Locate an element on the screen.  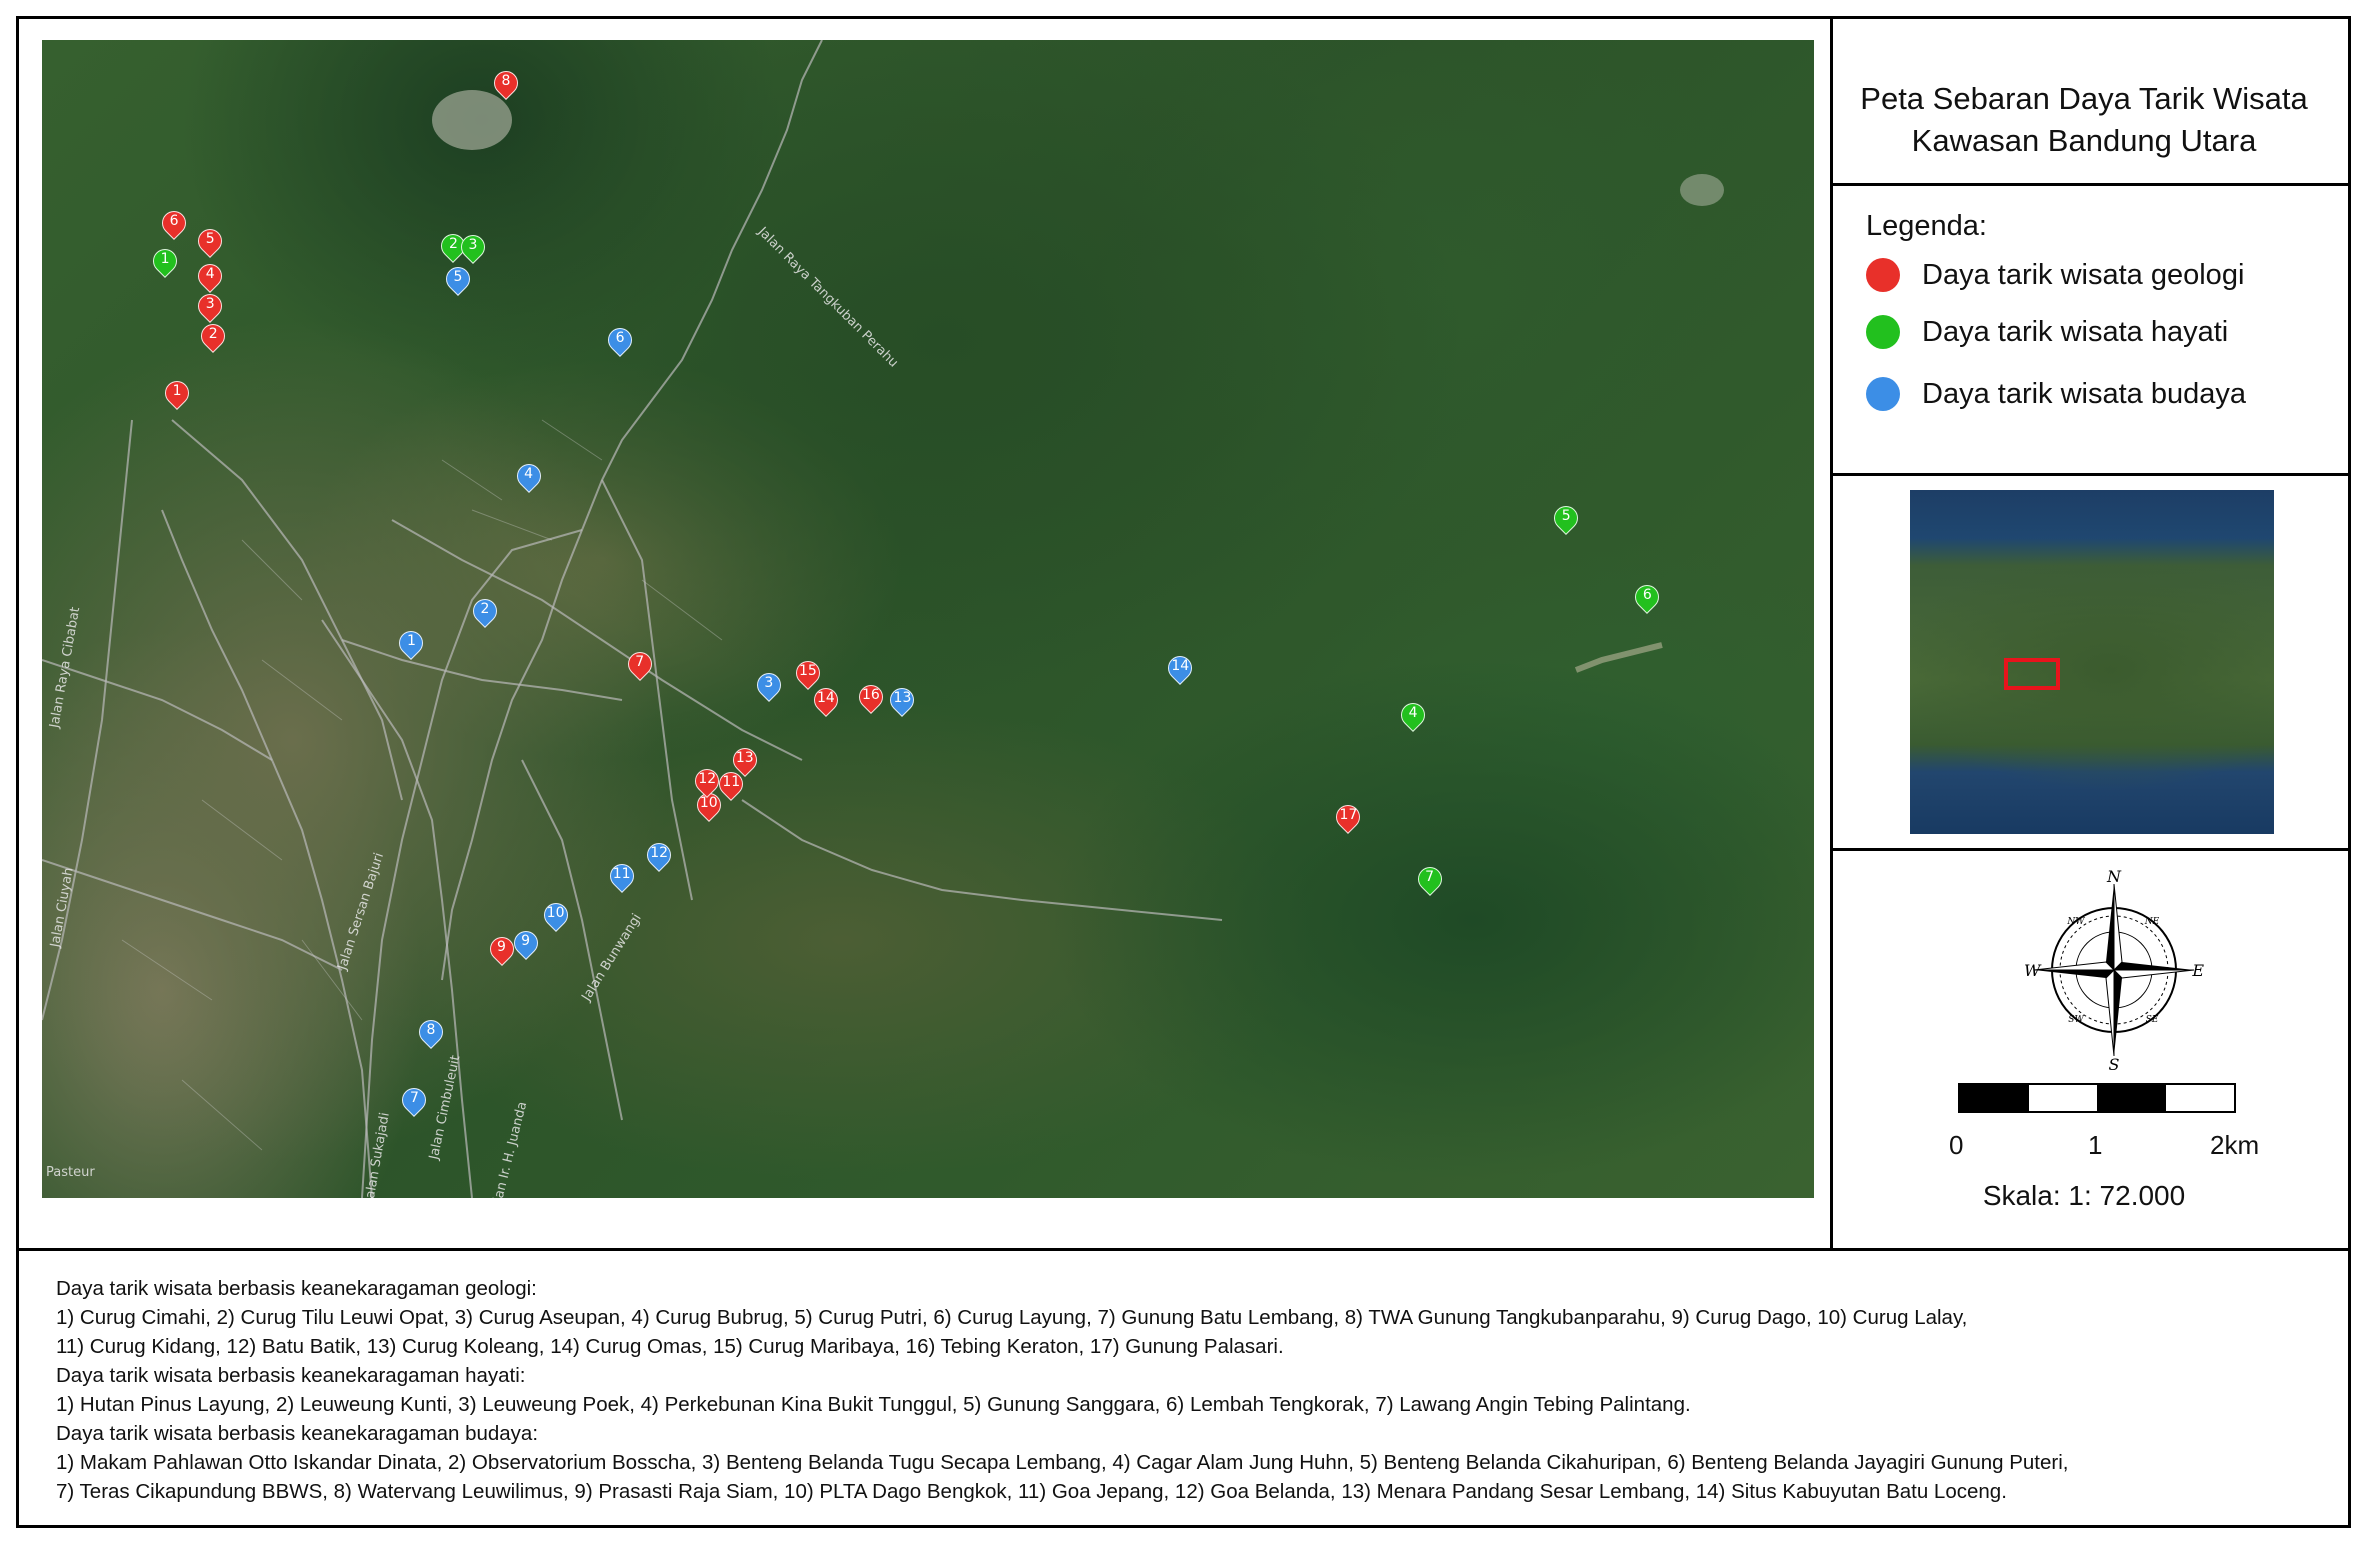
marker-budaya-1: 1 is located at coordinates (411, 645).